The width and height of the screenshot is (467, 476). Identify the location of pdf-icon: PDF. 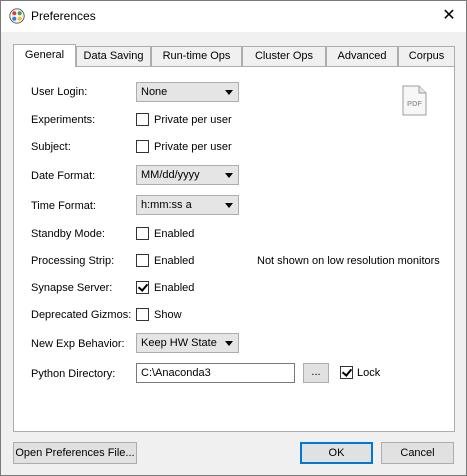
(414, 100).